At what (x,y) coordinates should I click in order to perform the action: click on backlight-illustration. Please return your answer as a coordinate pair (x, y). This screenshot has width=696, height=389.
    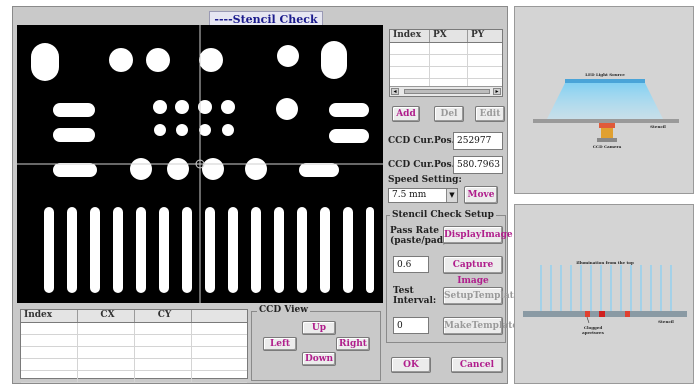
    Looking at the image, I should click on (606, 110).